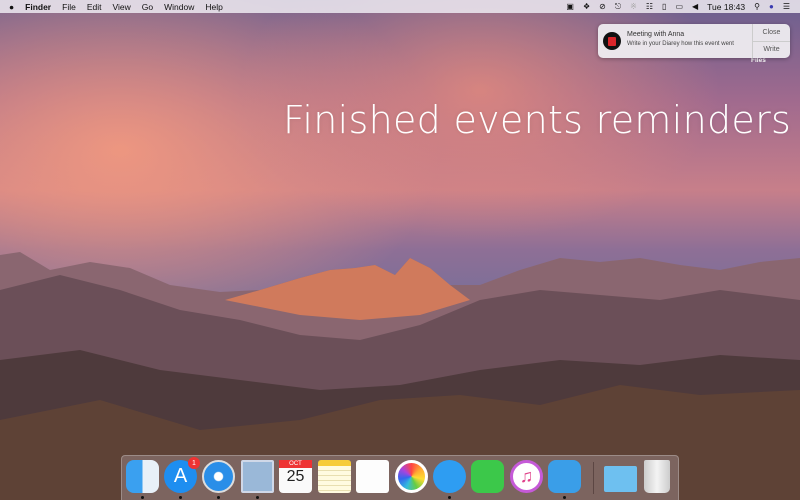  Describe the element at coordinates (680, 44) in the screenshot. I see `notification-body: Write in your Diarey how this event went` at that location.